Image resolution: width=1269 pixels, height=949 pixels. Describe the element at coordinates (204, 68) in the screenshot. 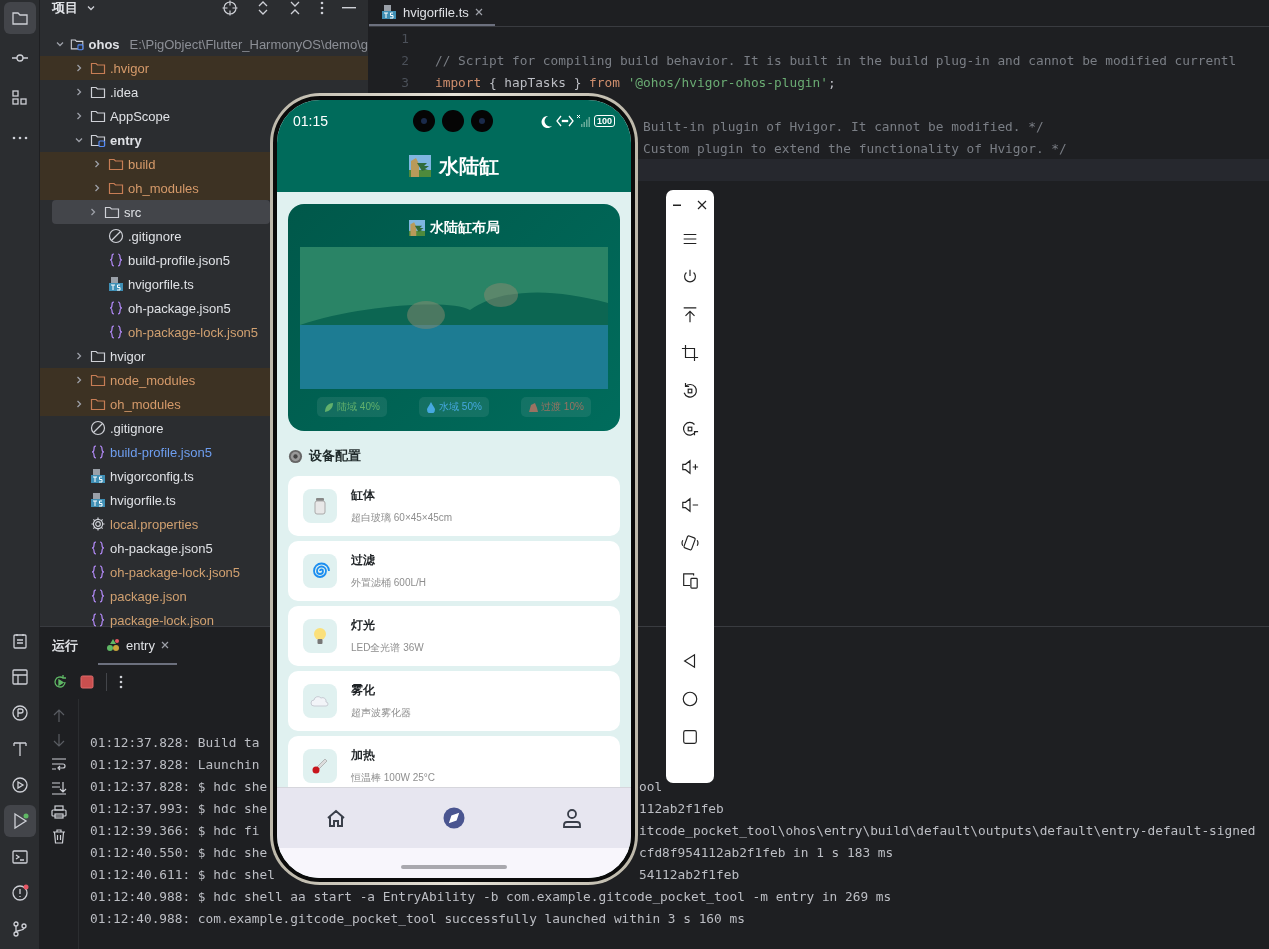

I see `tree-item: .hvigor` at that location.